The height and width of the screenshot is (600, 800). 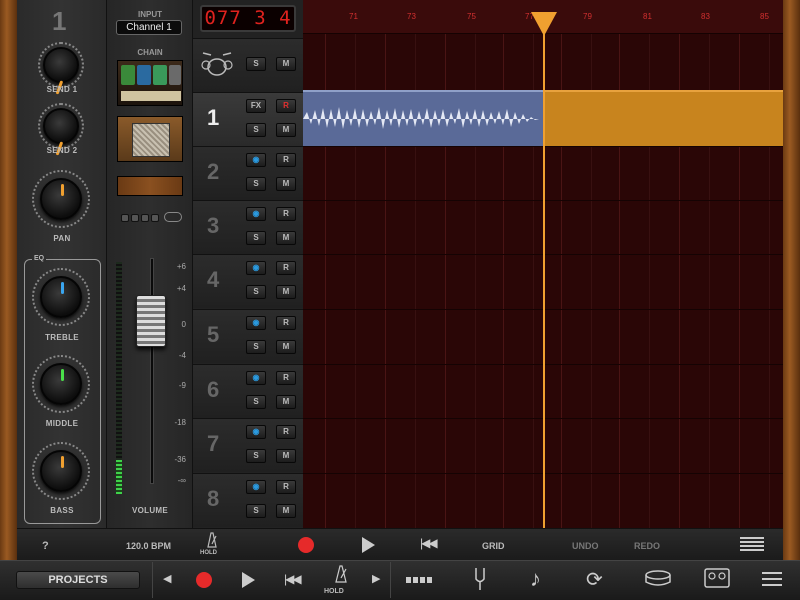 I want to click on audio-region, so click(x=423, y=118).